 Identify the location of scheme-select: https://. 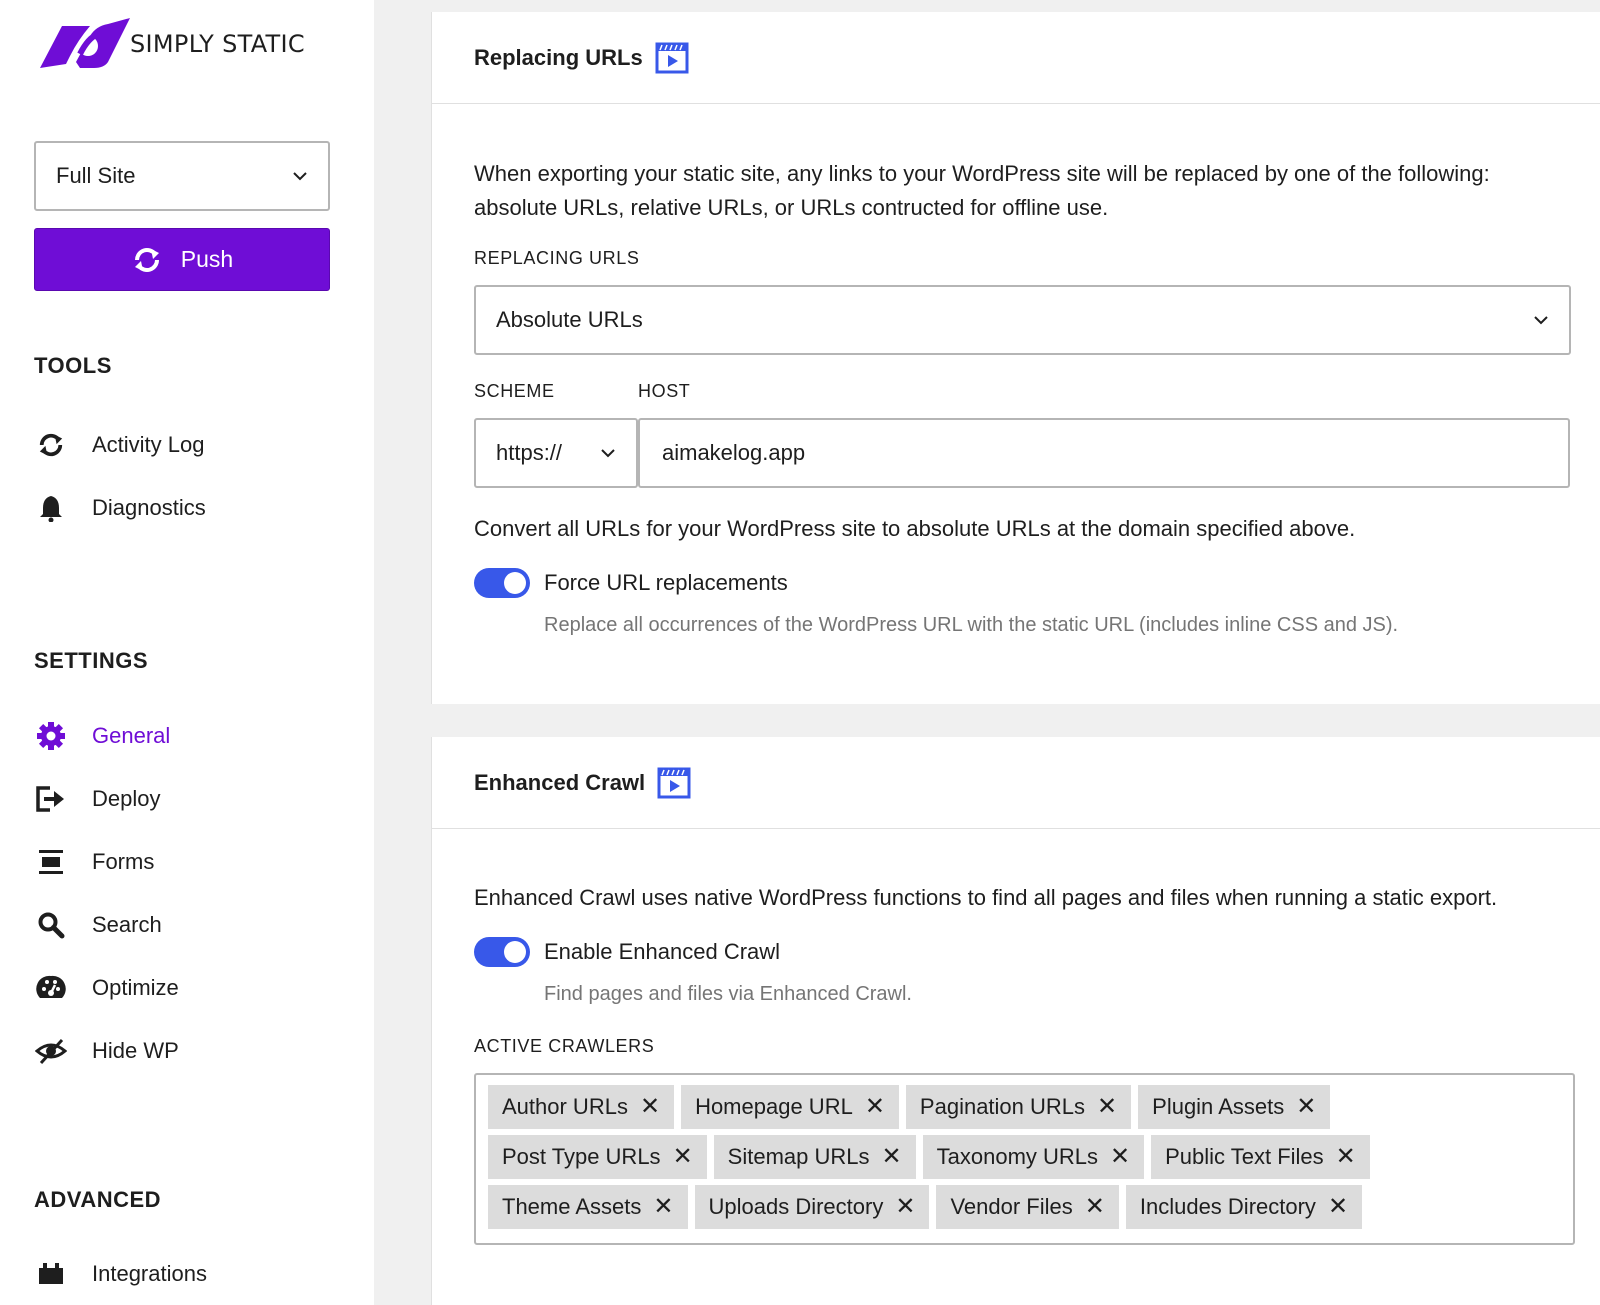
(556, 453).